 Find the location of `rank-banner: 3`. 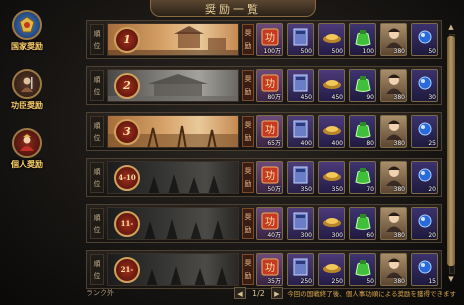

rank-banner: 3 is located at coordinates (173, 131).